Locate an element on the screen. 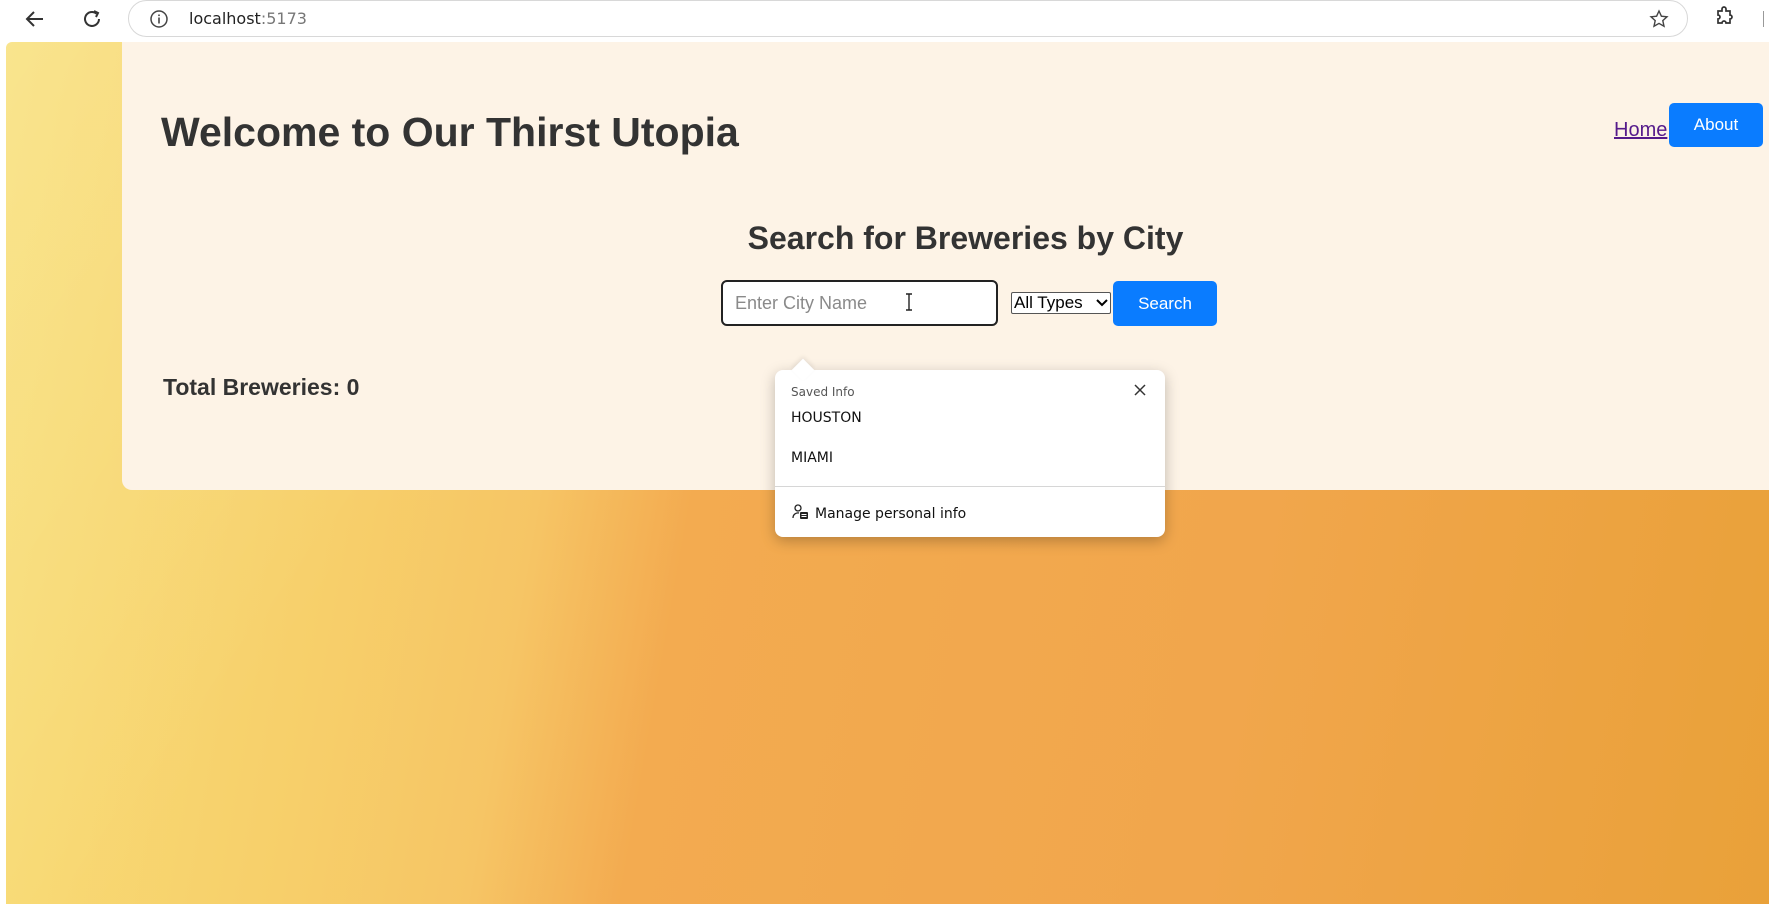 This screenshot has width=1769, height=904. search-button: Search is located at coordinates (1165, 303).